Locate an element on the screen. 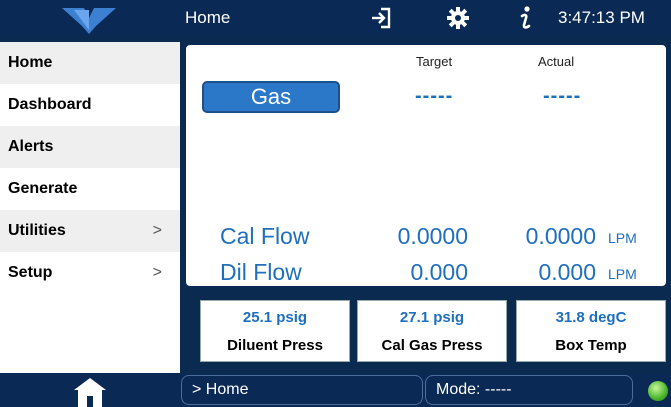  cal-flow-unit: LPM is located at coordinates (622, 238).